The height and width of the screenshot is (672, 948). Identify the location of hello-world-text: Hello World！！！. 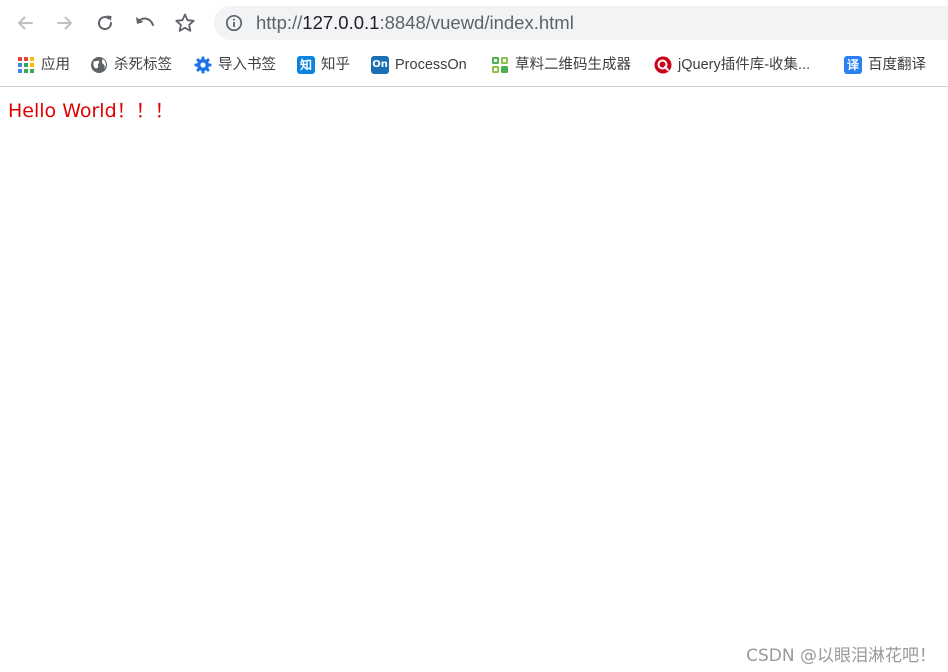
(91, 111).